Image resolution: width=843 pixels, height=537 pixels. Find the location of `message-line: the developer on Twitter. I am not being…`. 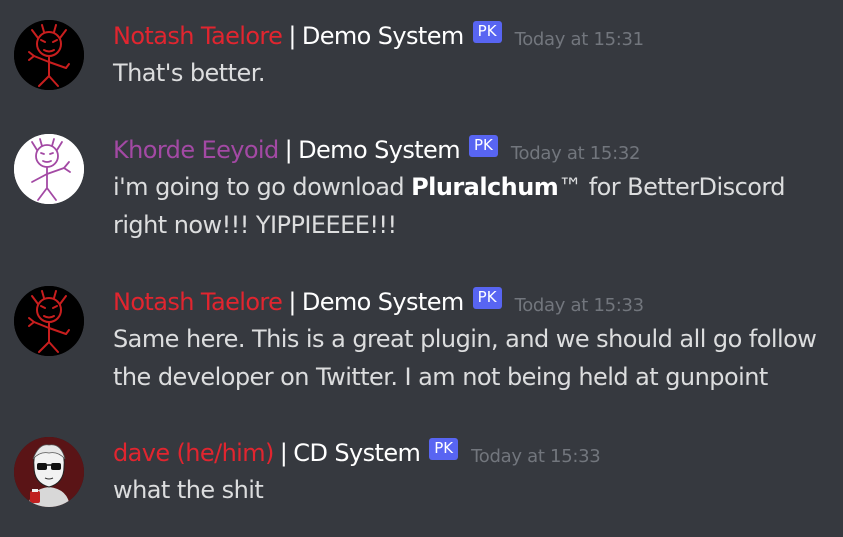

message-line: the developer on Twitter. I am not being… is located at coordinates (440, 377).